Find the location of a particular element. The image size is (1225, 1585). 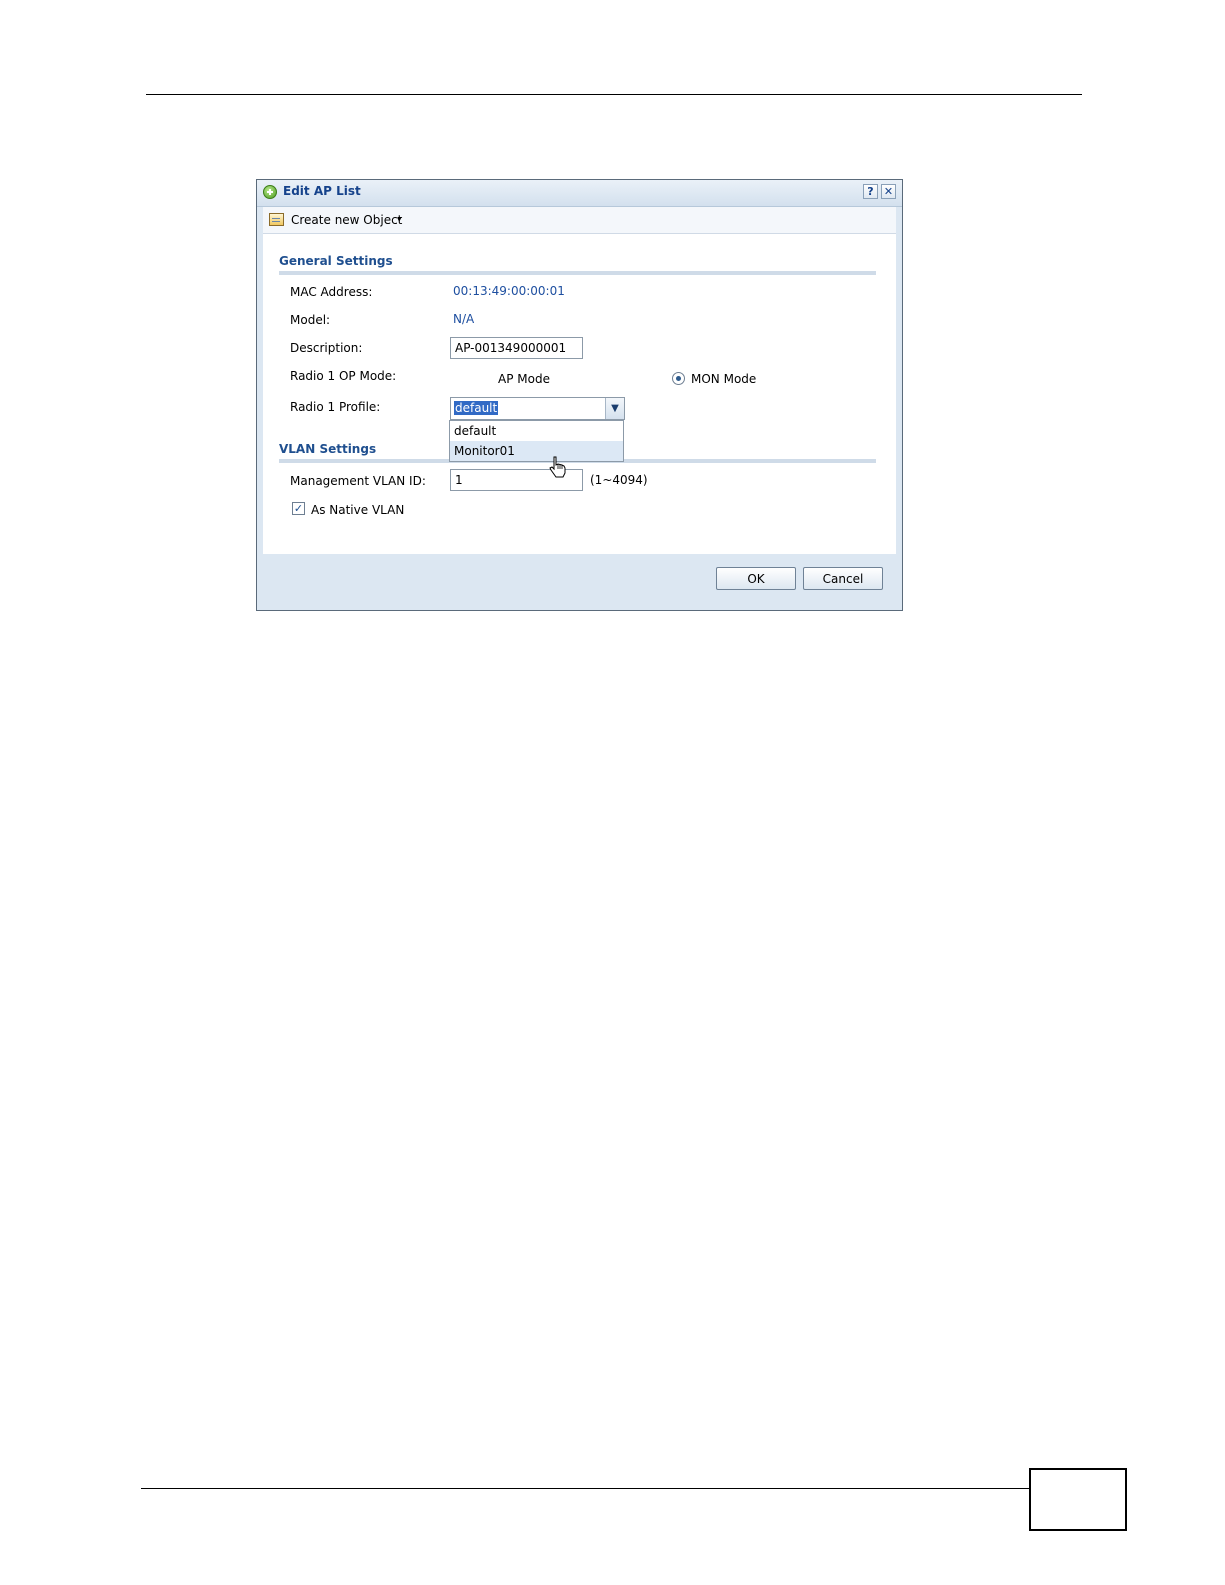

dialog-titlebar: Edit AP List ? ✕ is located at coordinates (579, 193).